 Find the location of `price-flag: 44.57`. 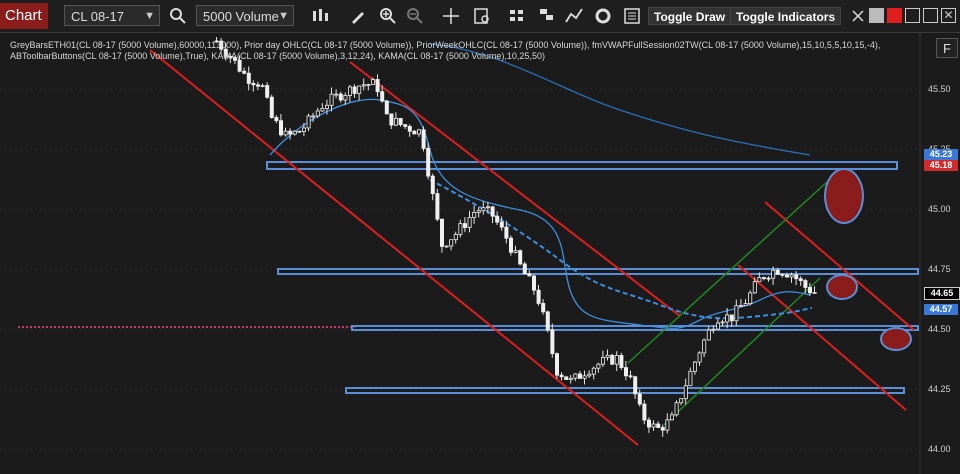

price-flag: 44.57 is located at coordinates (941, 309).